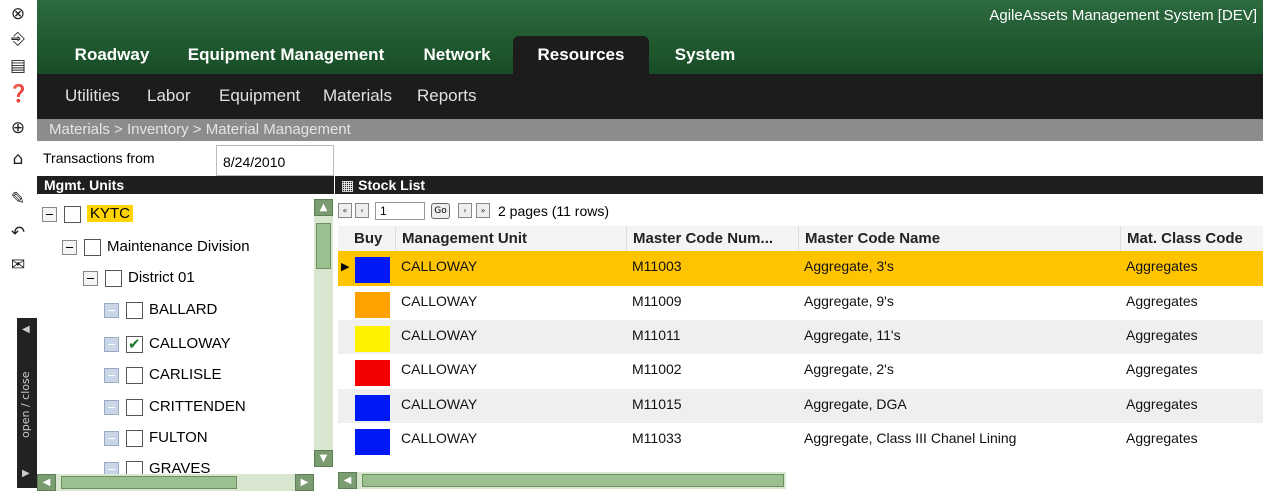 This screenshot has width=1263, height=491. What do you see at coordinates (440, 211) in the screenshot?
I see `go-button: Go` at bounding box center [440, 211].